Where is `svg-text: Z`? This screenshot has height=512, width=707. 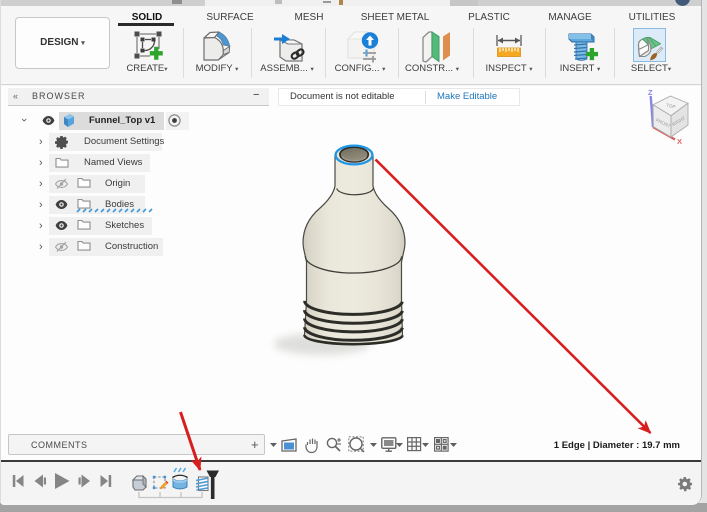 svg-text: Z is located at coordinates (650, 92).